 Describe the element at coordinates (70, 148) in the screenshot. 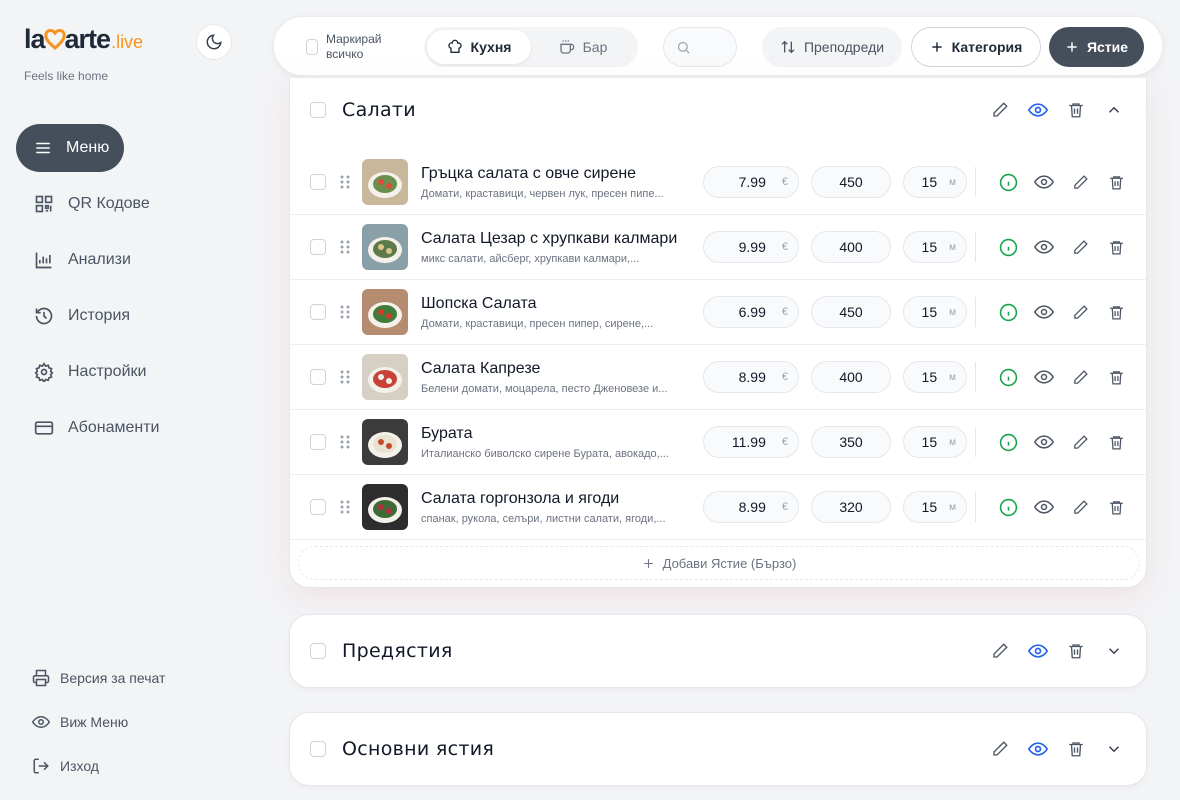

I see `sidebar-item-menu: Меню` at that location.